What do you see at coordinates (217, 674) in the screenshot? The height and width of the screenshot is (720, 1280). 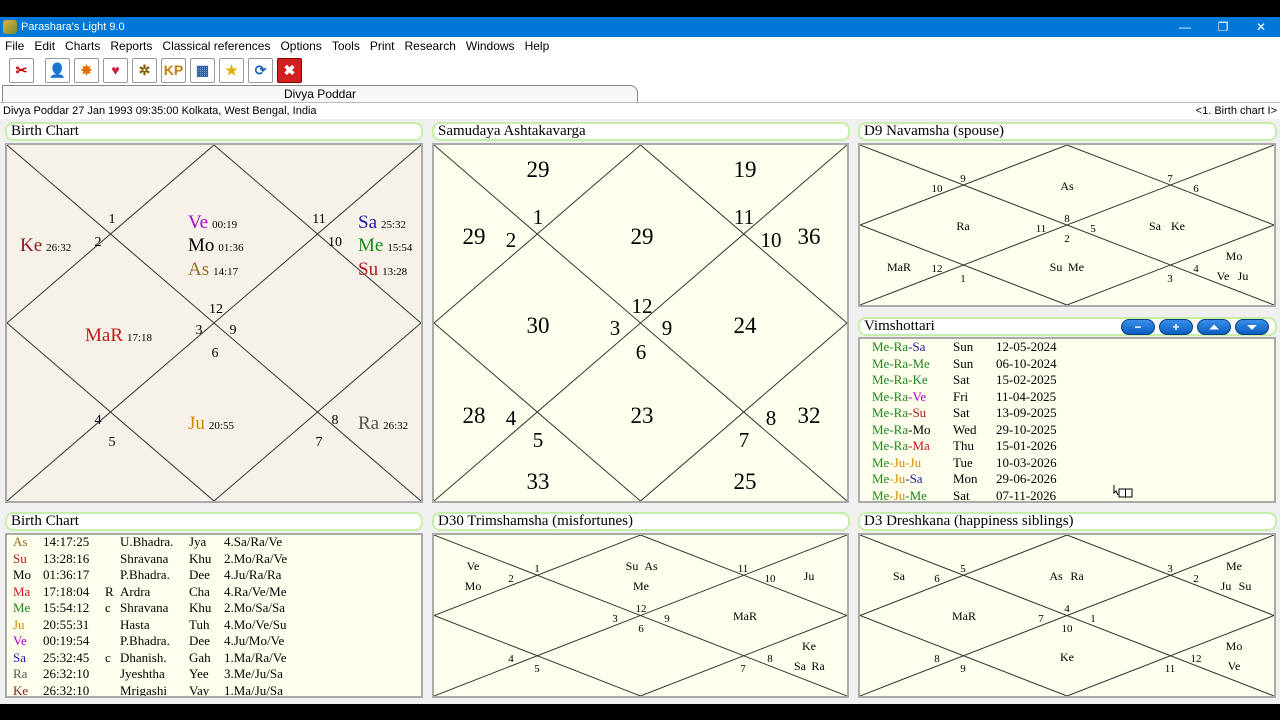 I see `planet-row: Ra 26:32:10 Jyeshtha Yee 3.Me/Ju/Sa` at bounding box center [217, 674].